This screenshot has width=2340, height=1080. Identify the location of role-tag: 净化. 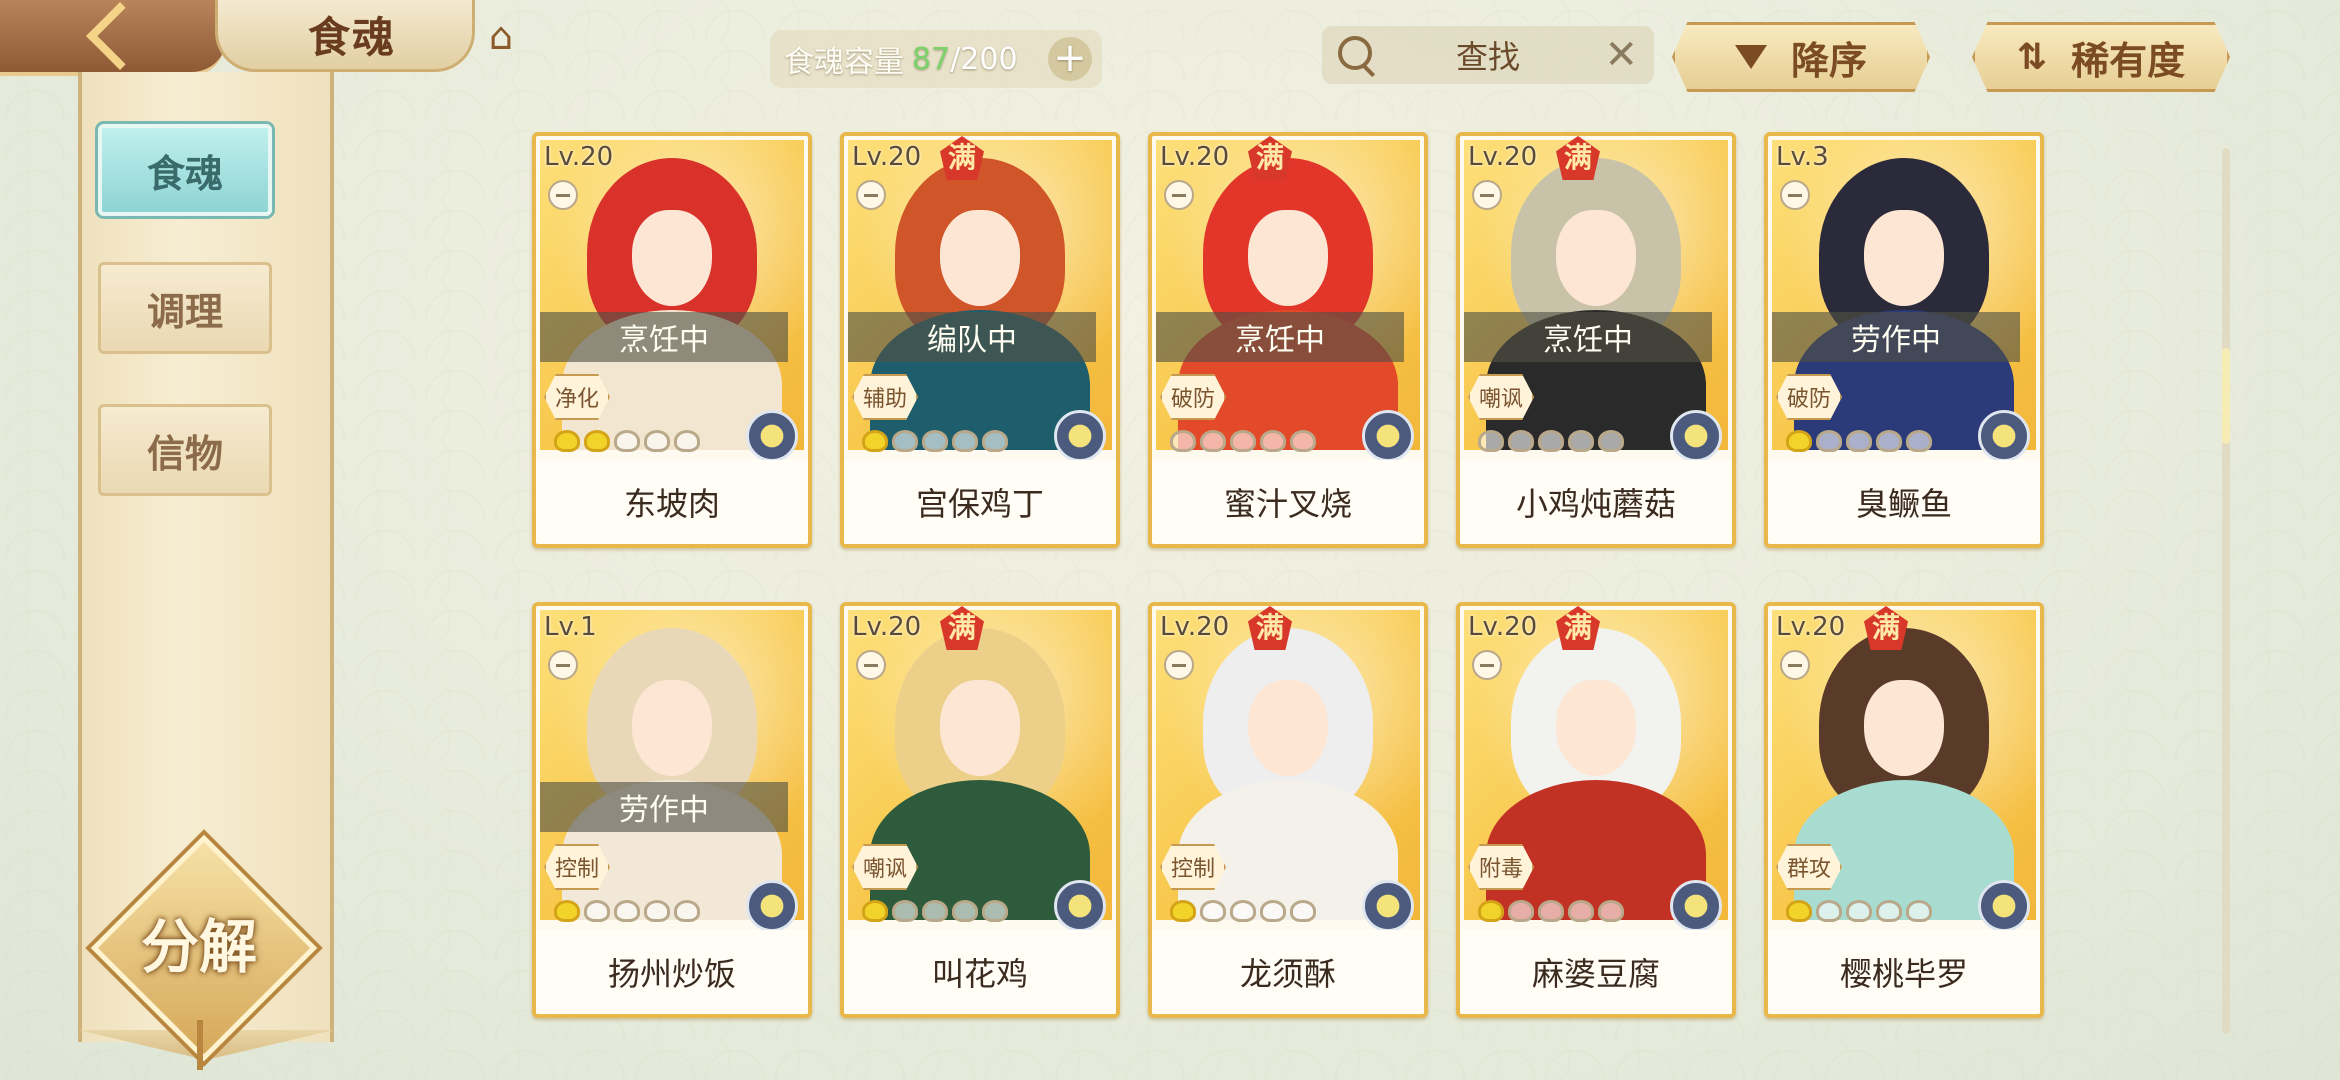
(577, 397).